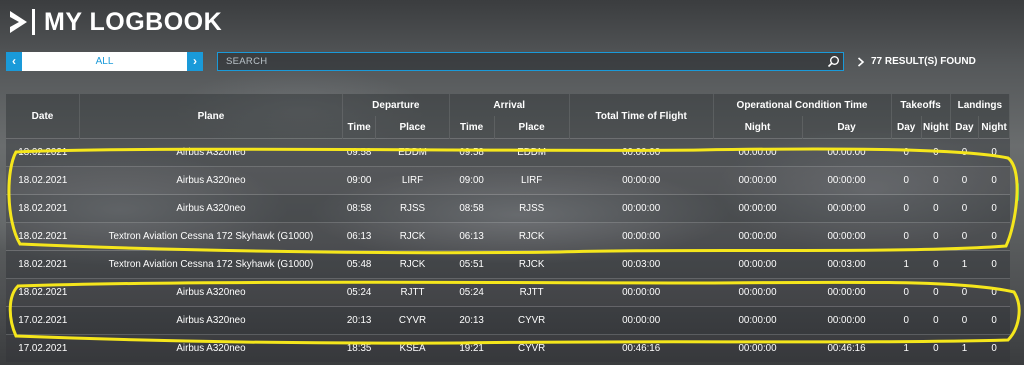  Describe the element at coordinates (133, 21) in the screenshot. I see `page-title: MY LOGBOOK` at that location.